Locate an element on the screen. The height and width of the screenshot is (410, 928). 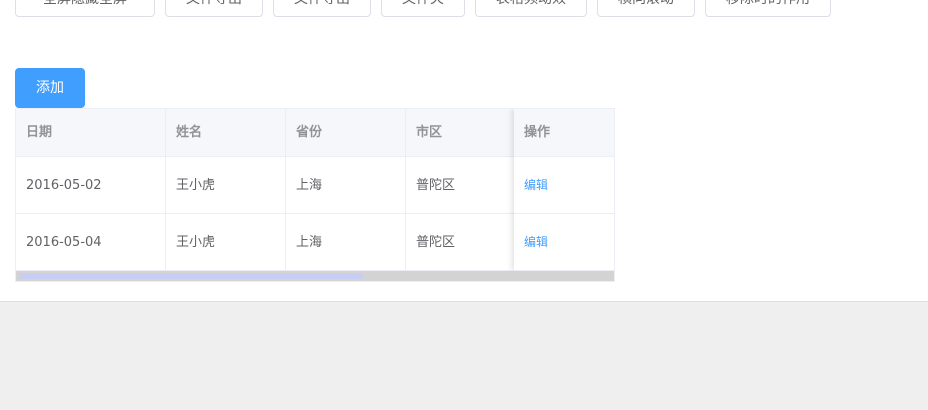
column-header-name: 姓名 is located at coordinates (226, 133).